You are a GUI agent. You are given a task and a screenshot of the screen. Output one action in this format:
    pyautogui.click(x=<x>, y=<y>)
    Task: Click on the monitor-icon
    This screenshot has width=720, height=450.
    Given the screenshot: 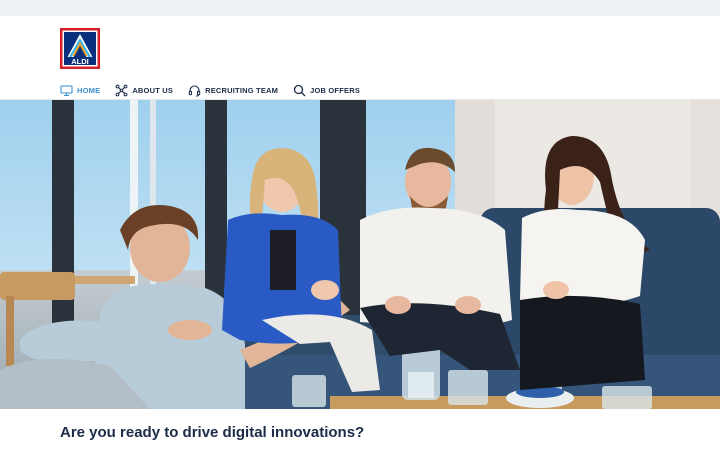 What is the action you would take?
    pyautogui.click(x=66, y=90)
    